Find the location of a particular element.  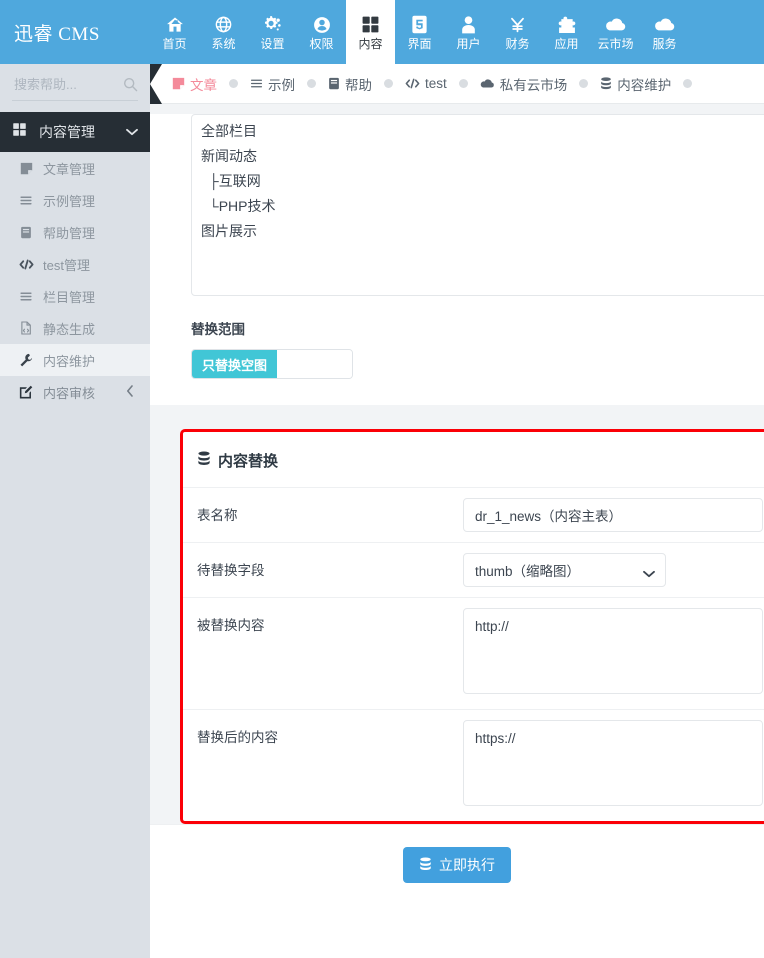

tab-article: 文章 is located at coordinates (194, 84).